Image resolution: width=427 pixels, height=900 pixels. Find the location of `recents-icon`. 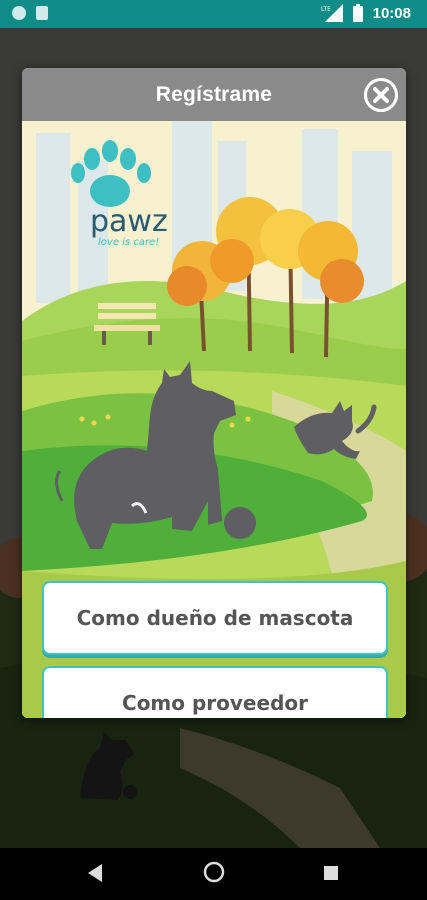

recents-icon is located at coordinates (331, 875).